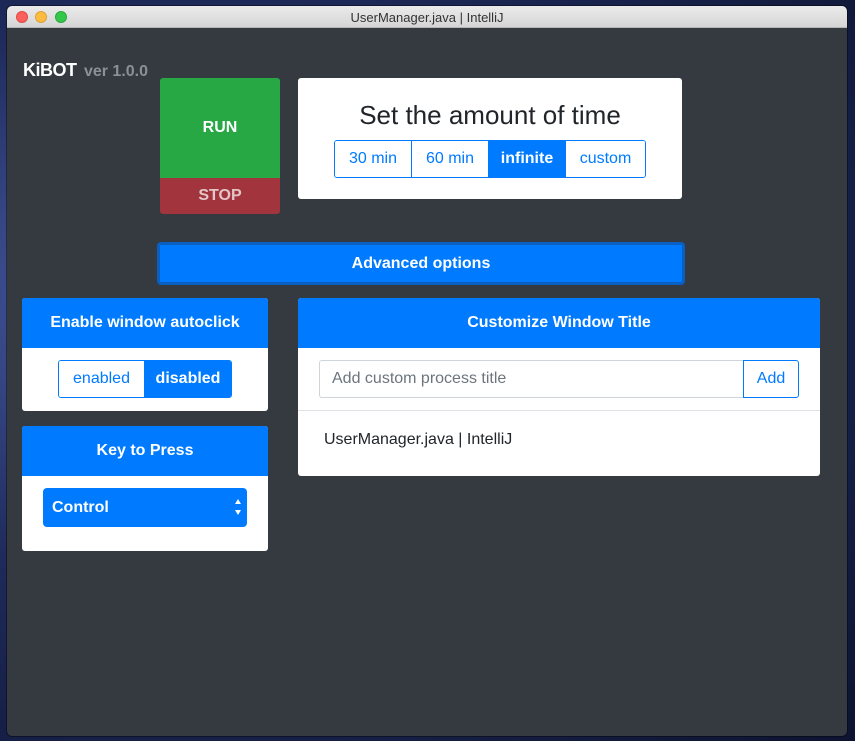 The height and width of the screenshot is (741, 855). What do you see at coordinates (145, 507) in the screenshot?
I see `key-select: Control` at bounding box center [145, 507].